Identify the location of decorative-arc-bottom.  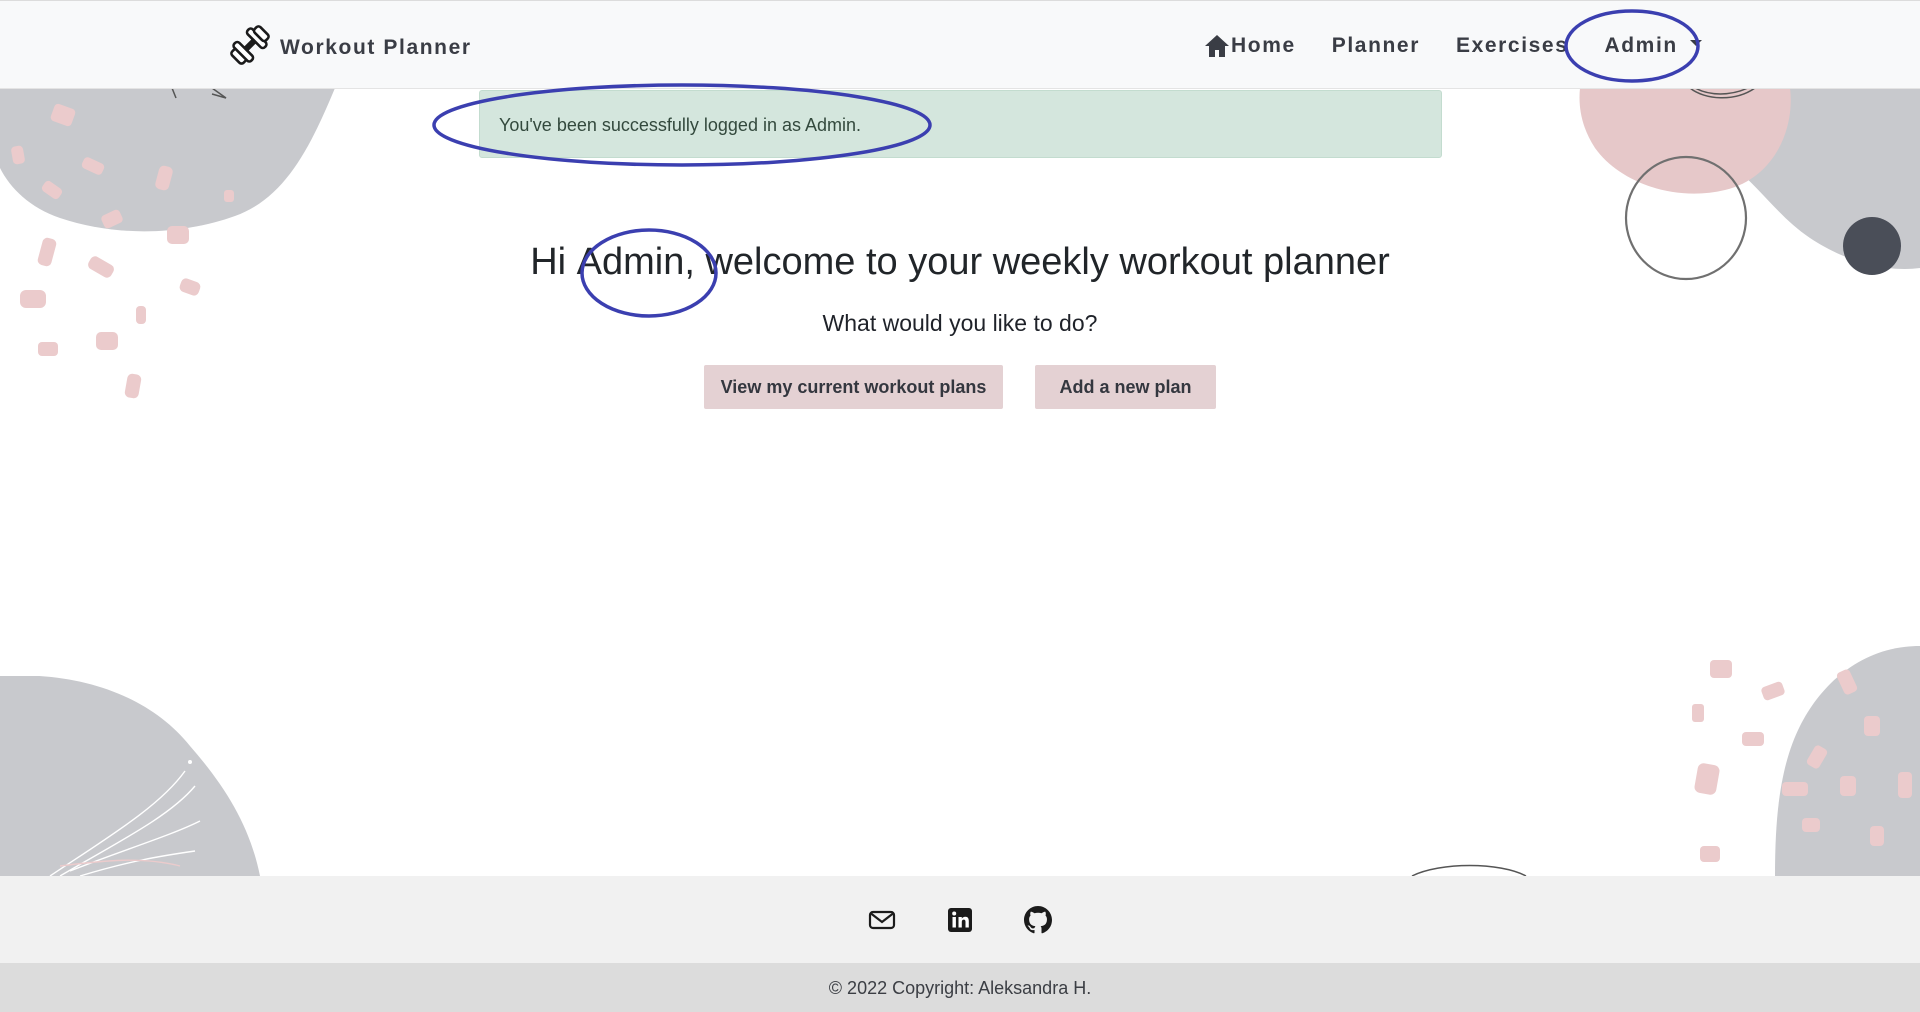
(1469, 870).